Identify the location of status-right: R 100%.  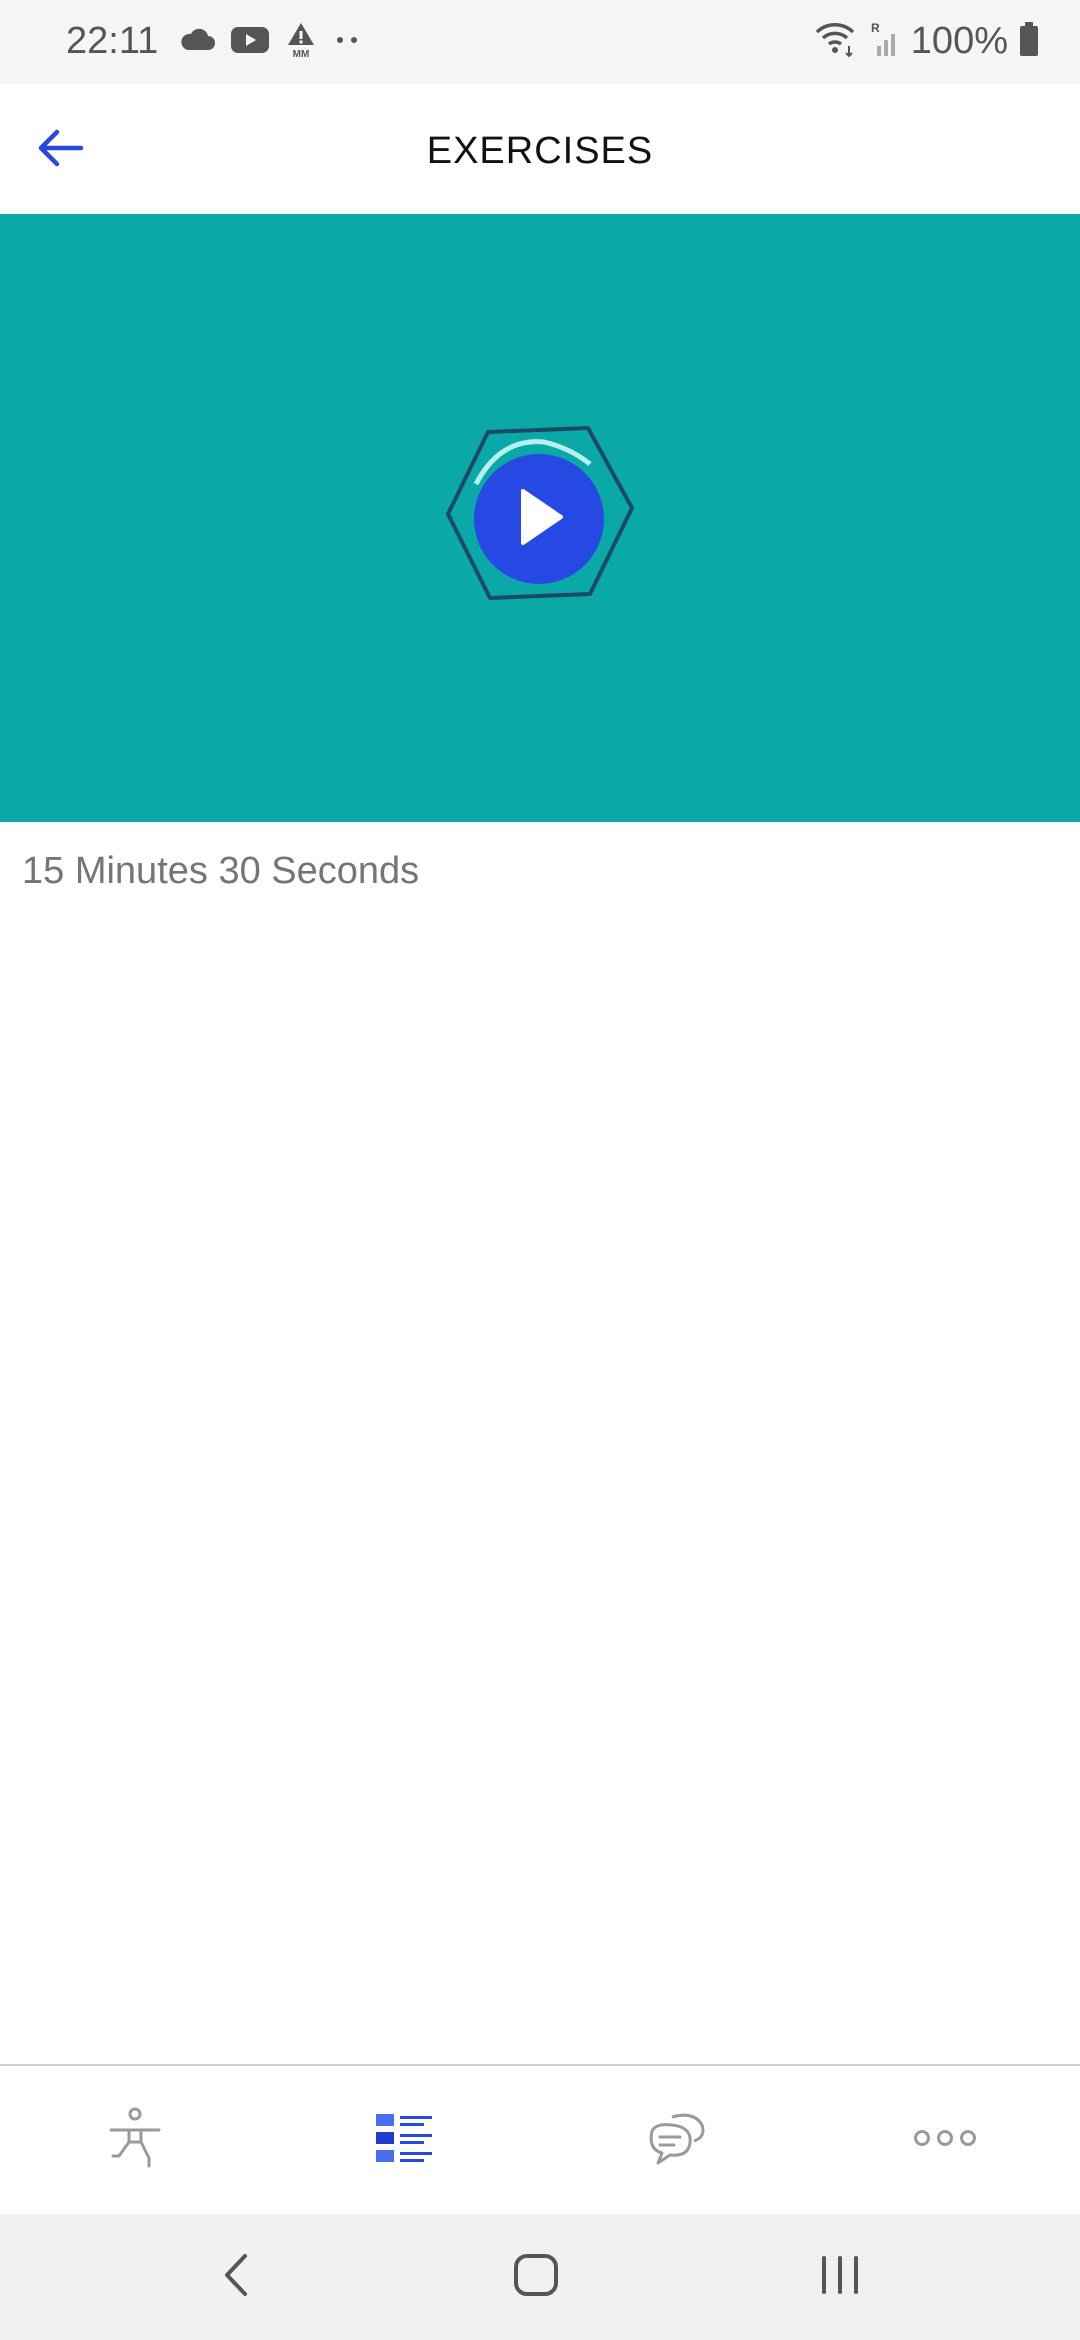
(926, 41).